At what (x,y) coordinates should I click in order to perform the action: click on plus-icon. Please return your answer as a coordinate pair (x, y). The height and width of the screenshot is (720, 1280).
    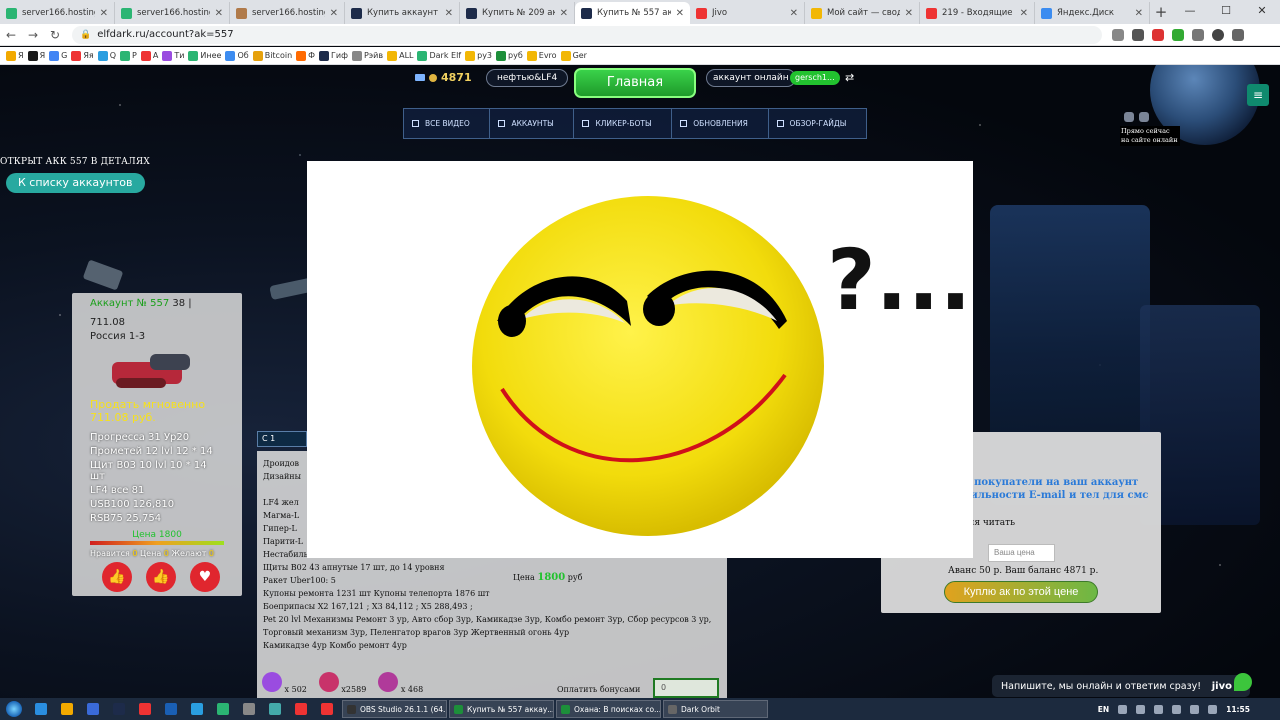
    Looking at the image, I should click on (1129, 117).